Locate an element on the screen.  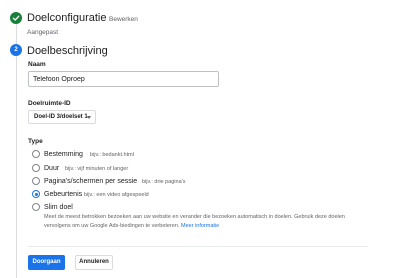
radio-smart-goal is located at coordinates (36, 207).